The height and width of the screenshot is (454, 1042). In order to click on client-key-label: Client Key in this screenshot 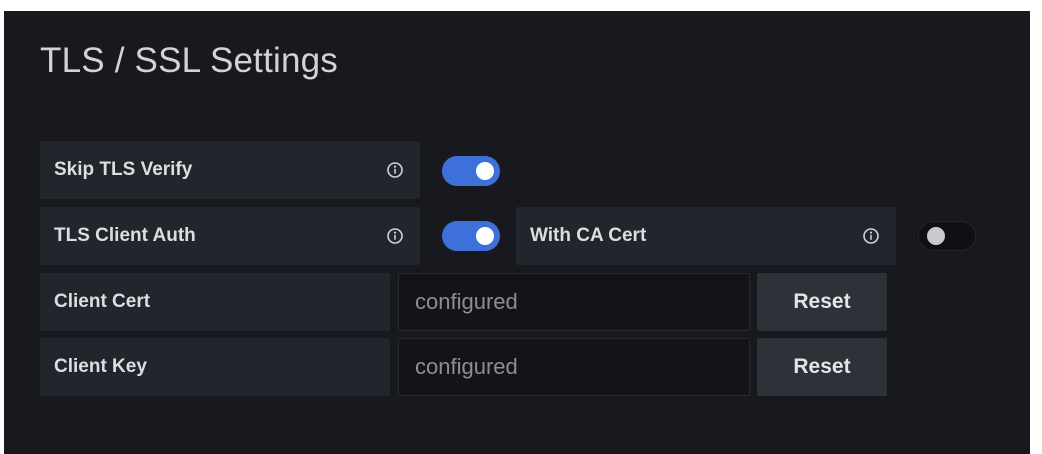, I will do `click(215, 367)`.